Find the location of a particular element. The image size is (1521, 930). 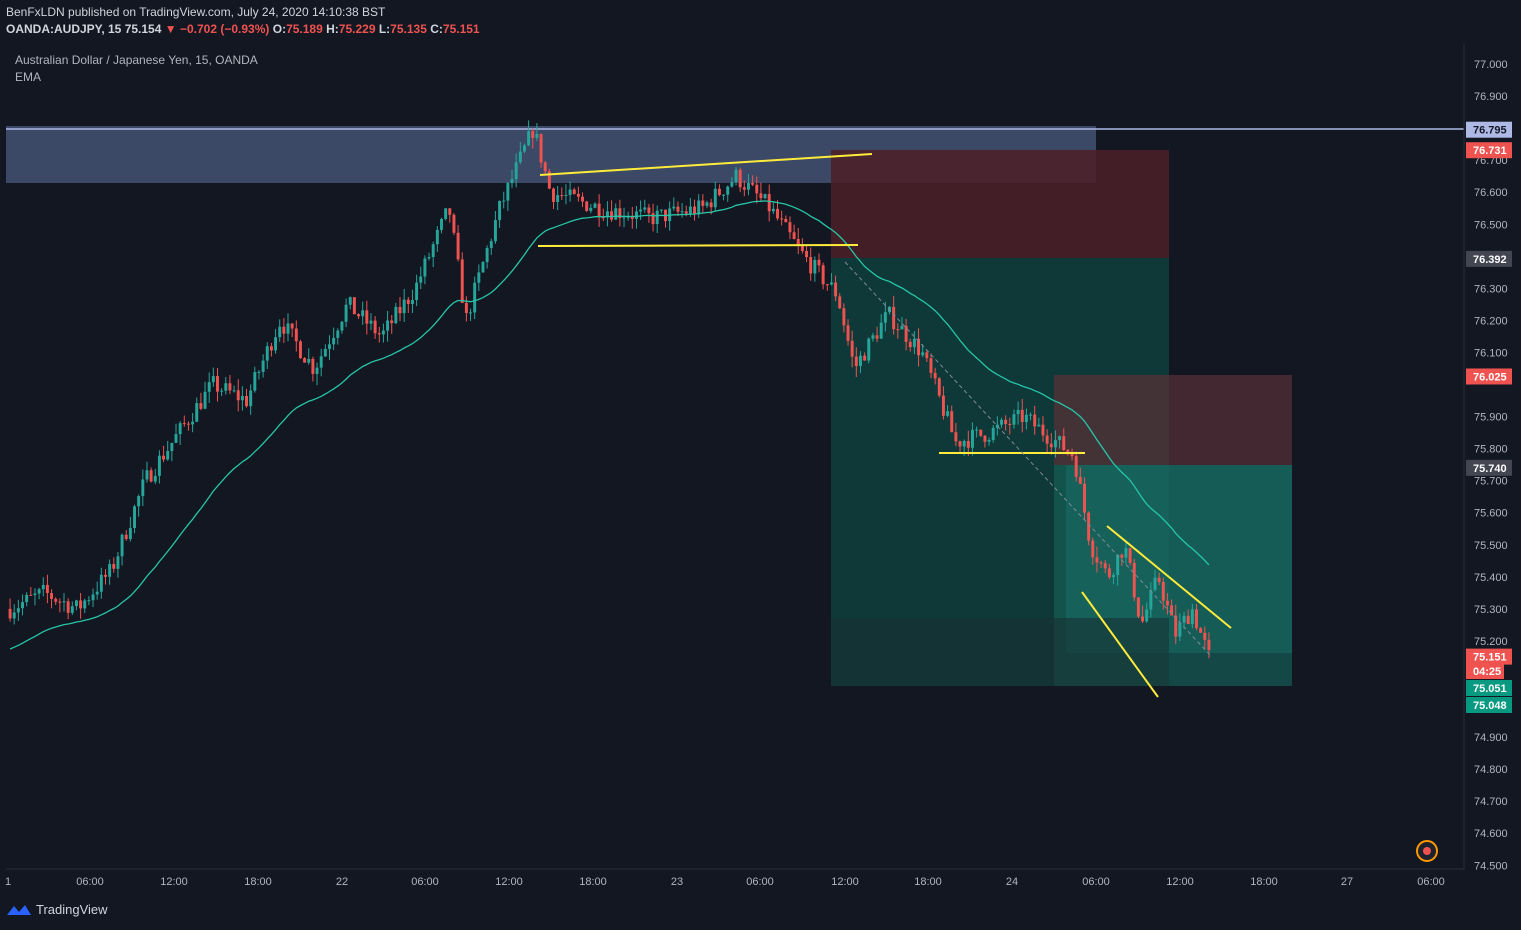

svg-text: 76.025 is located at coordinates (1490, 377).